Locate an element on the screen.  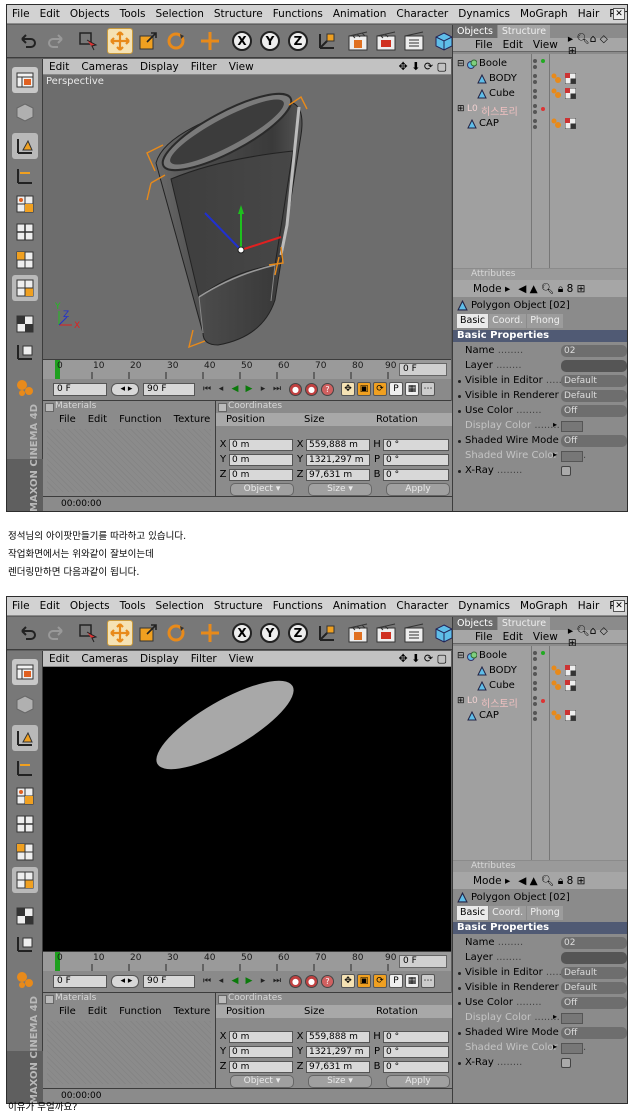
rotation-field: 0 ° is located at coordinates (416, 1052).